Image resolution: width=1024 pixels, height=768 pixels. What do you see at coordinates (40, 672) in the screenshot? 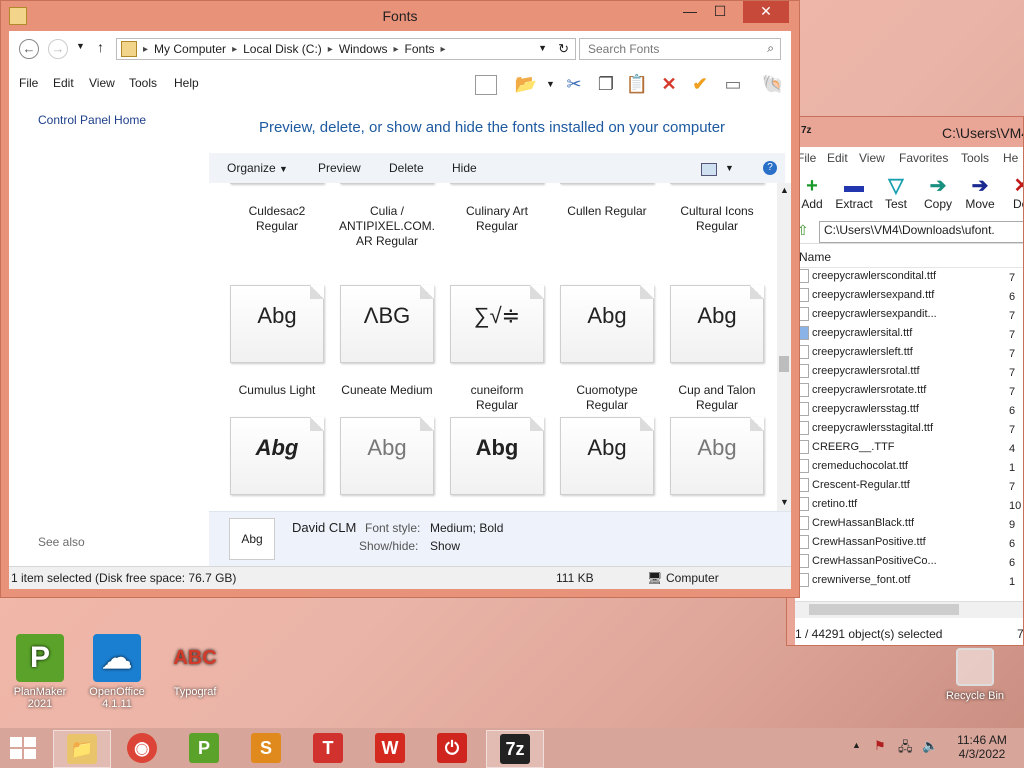
I see `desktop-shortcut: P PlanMaker 2021` at bounding box center [40, 672].